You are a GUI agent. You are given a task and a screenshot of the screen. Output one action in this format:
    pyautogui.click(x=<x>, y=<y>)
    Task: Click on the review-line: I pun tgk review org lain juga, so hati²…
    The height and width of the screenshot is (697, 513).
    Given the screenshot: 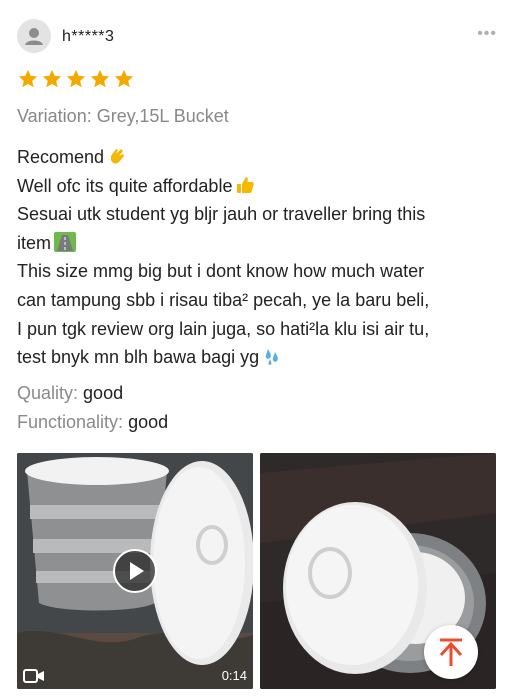 What is the action you would take?
    pyautogui.click(x=223, y=328)
    